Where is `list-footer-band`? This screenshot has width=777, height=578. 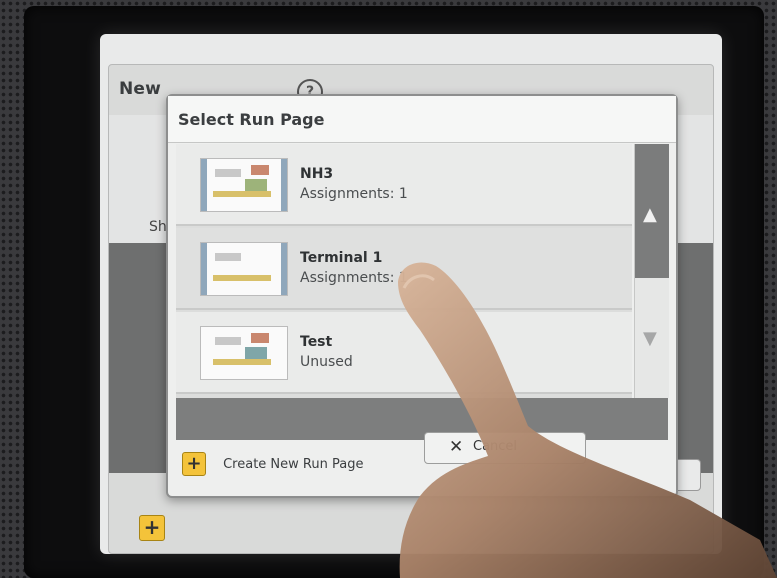 list-footer-band is located at coordinates (422, 419).